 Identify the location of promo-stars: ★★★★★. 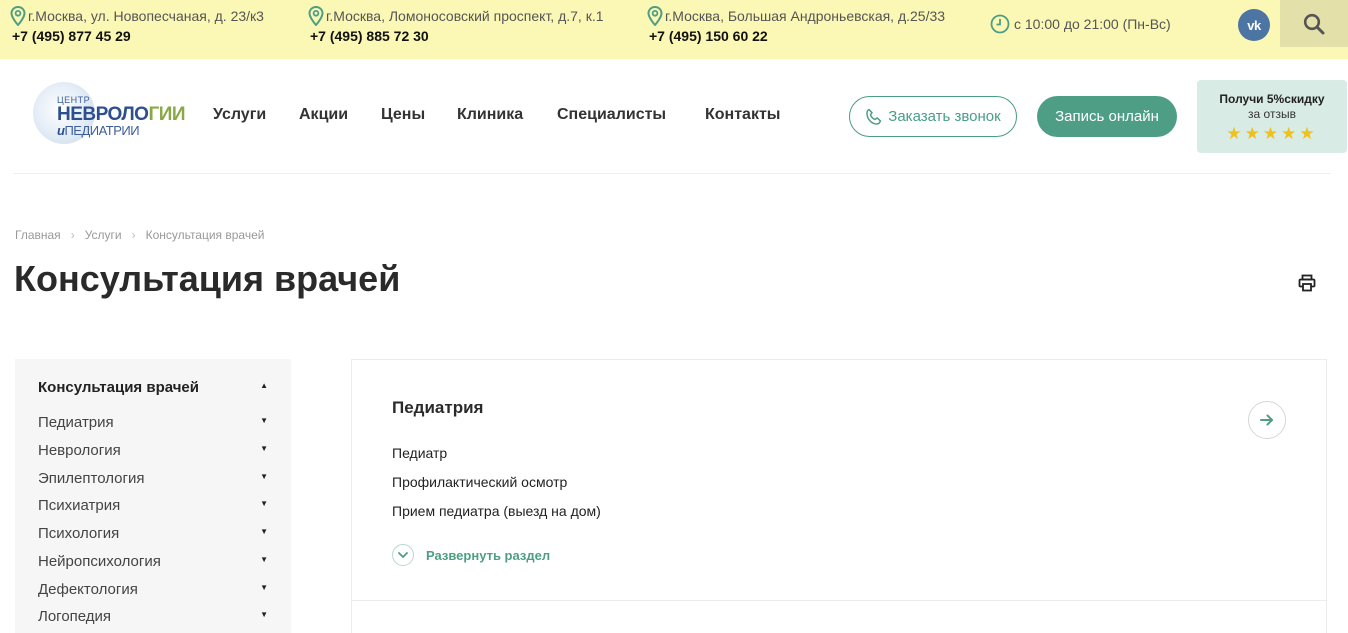
(1272, 133).